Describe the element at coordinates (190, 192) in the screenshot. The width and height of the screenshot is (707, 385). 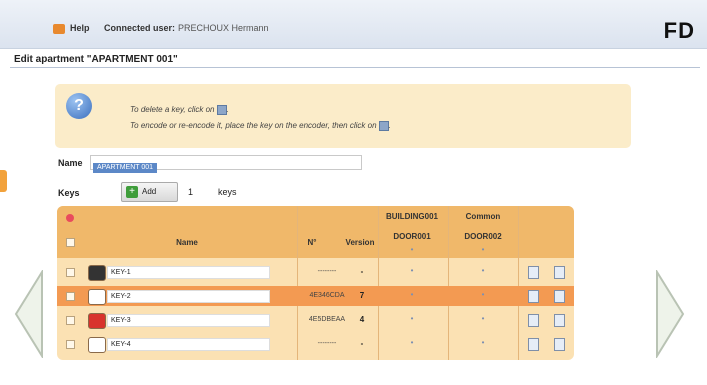
I see `add-quantity-field: 1` at that location.